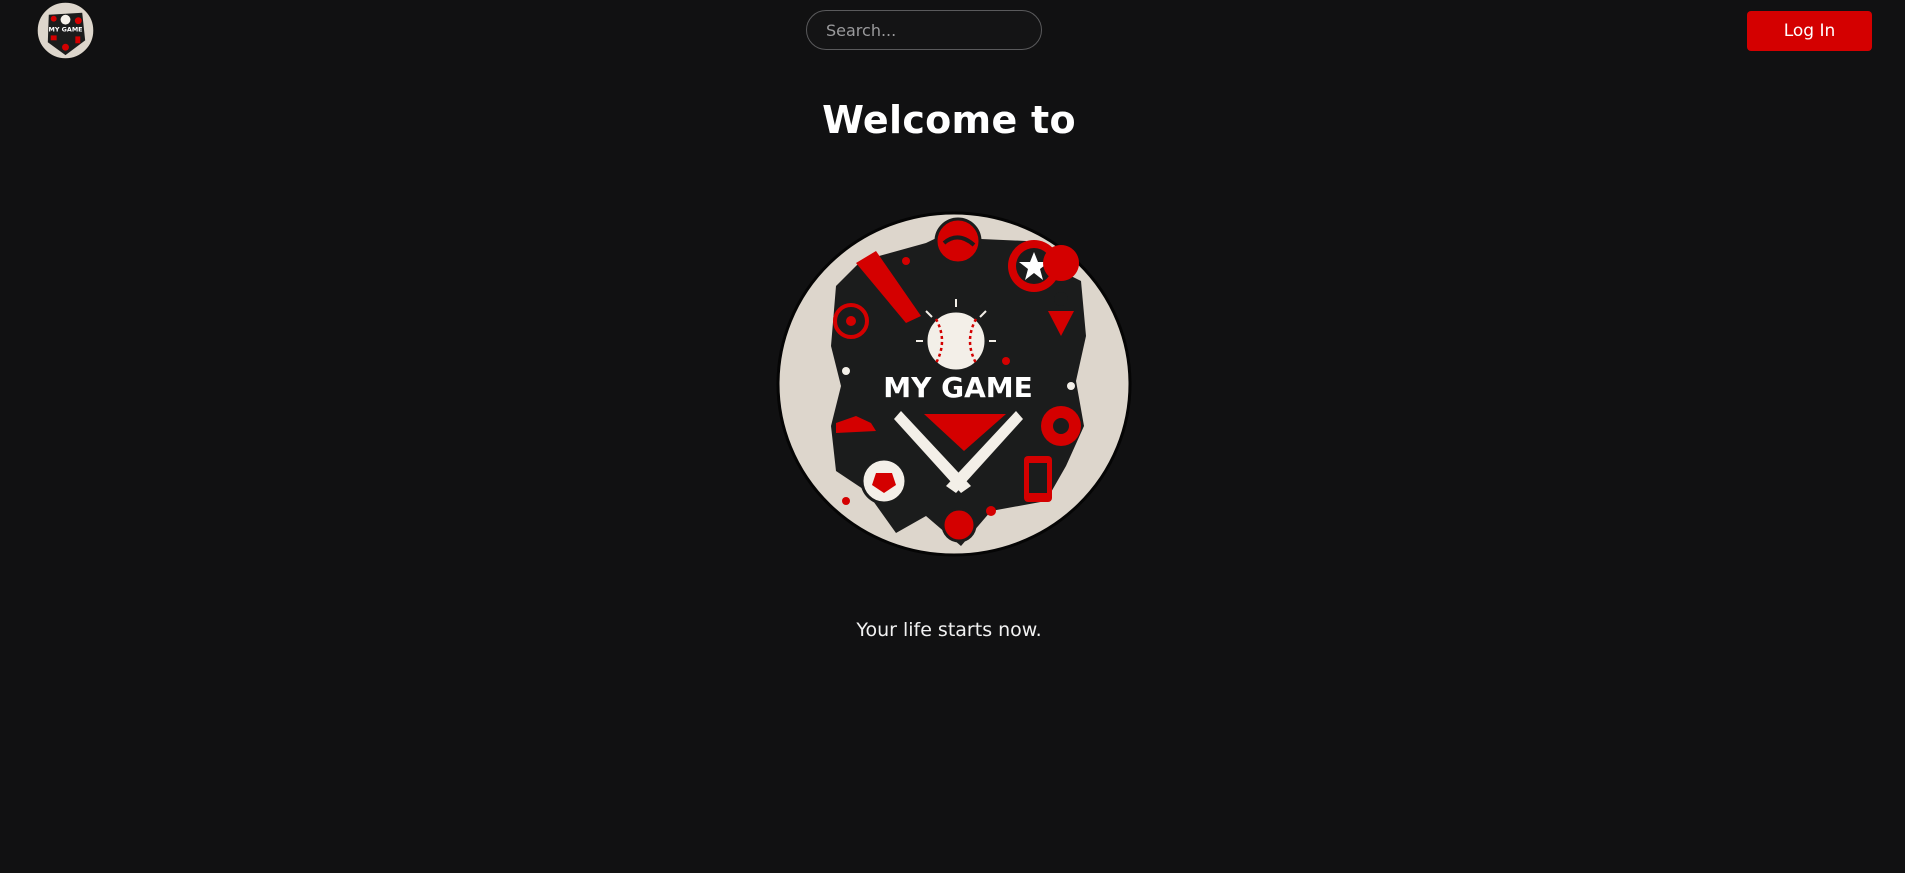  Describe the element at coordinates (1809, 31) in the screenshot. I see `login-button: Log In` at that location.